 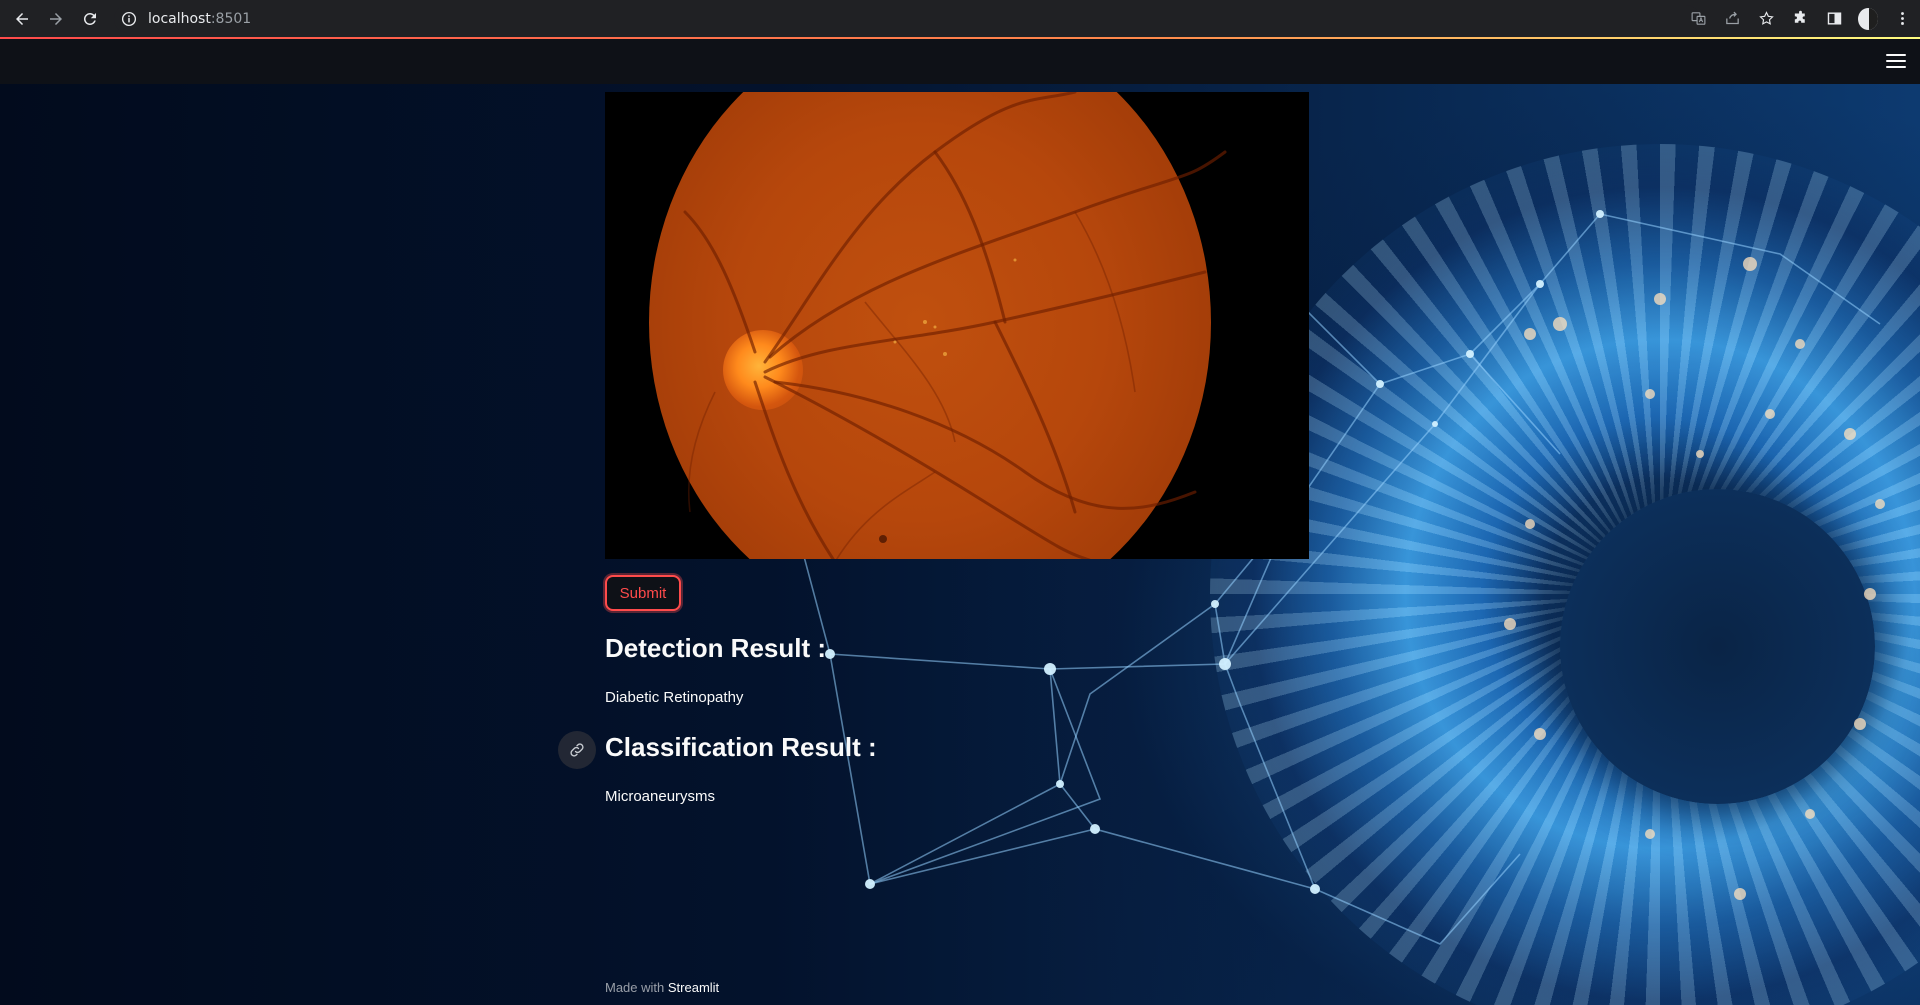 What do you see at coordinates (674, 697) in the screenshot?
I see `detection-result-value: Diabetic Retinopathy` at bounding box center [674, 697].